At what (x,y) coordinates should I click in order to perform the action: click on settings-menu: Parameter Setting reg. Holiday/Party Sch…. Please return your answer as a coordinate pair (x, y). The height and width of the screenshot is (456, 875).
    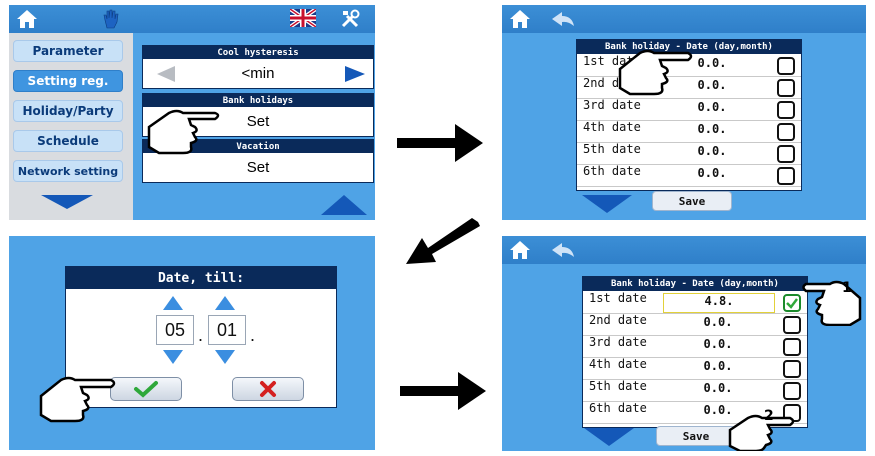
    Looking at the image, I should click on (71, 126).